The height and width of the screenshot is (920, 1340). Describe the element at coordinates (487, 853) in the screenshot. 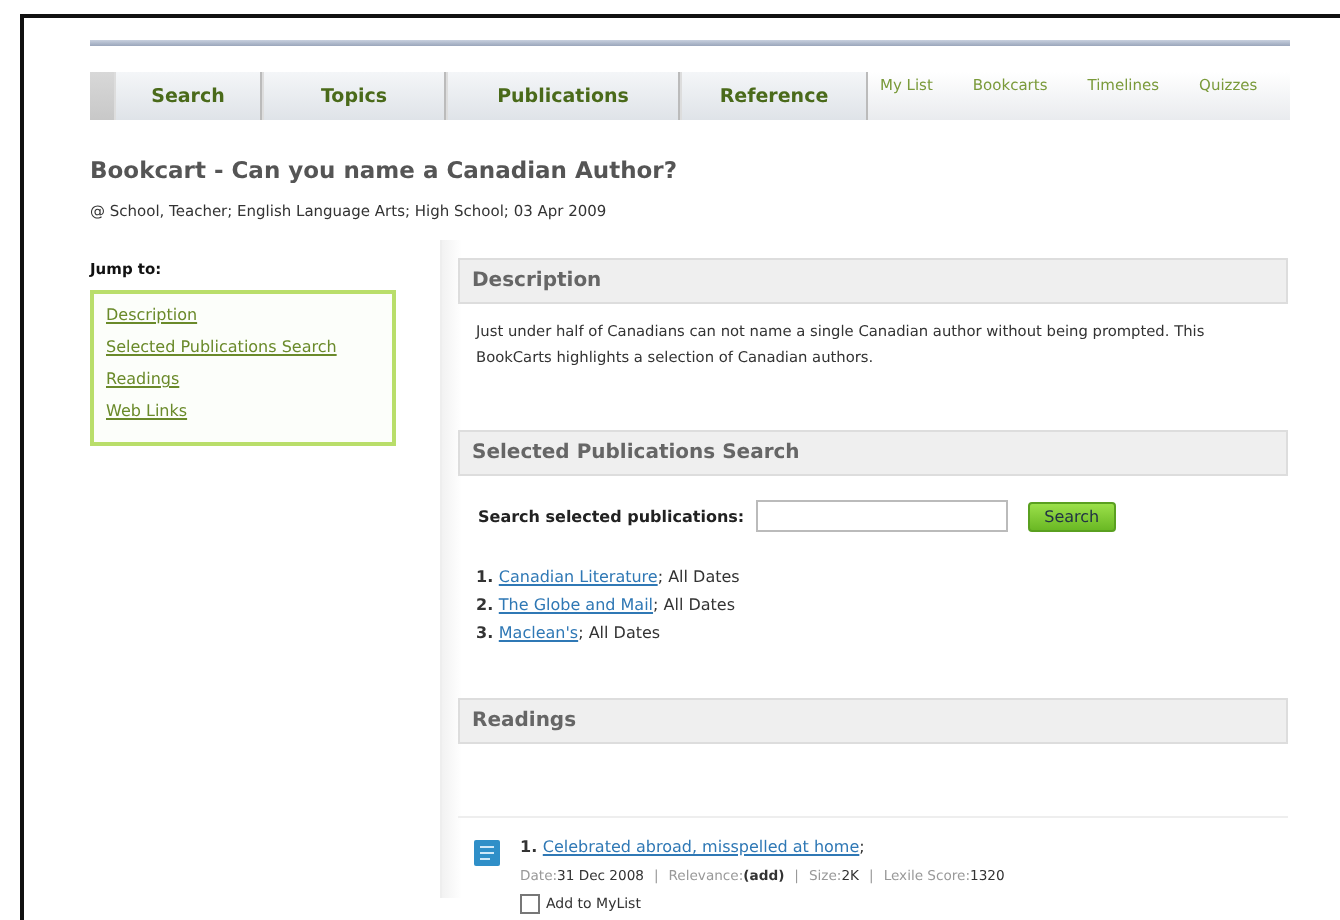

I see `article-icon` at that location.